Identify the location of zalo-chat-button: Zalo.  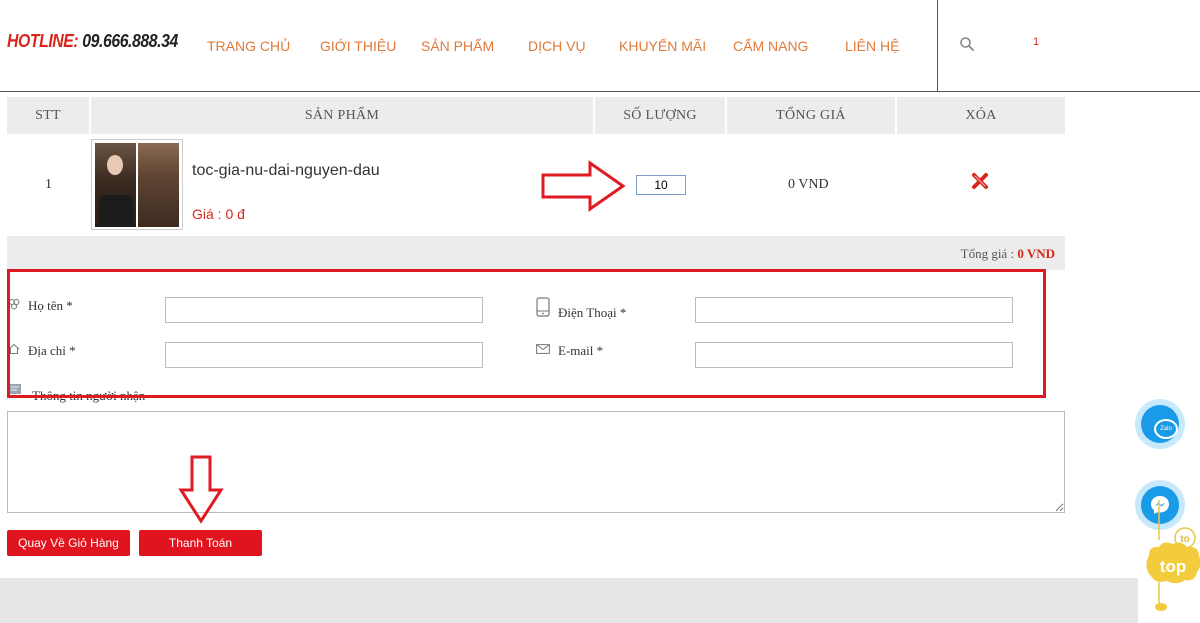
(1160, 424).